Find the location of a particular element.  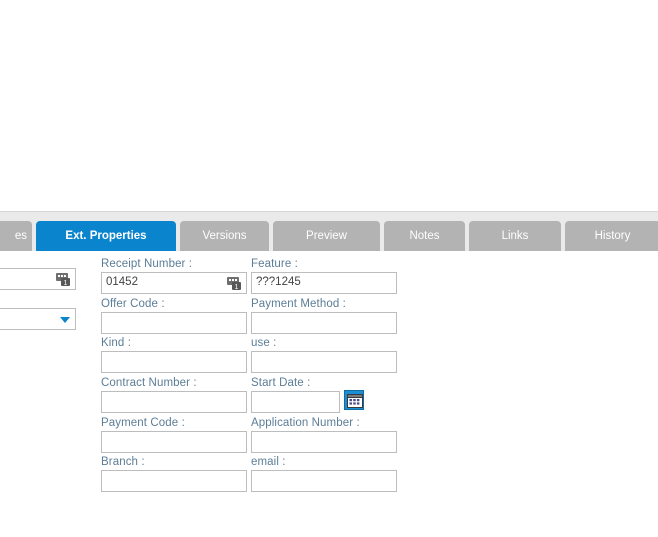

label-payment-code: Payment Code : is located at coordinates (143, 423).